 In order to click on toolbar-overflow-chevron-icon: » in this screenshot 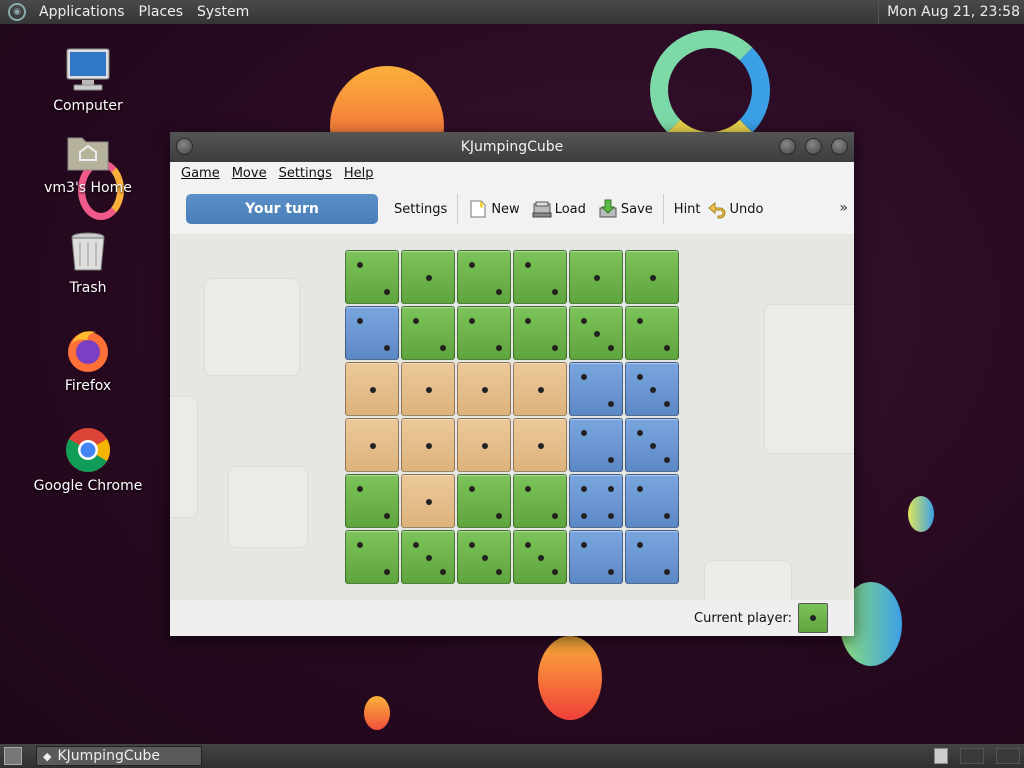, I will do `click(843, 208)`.